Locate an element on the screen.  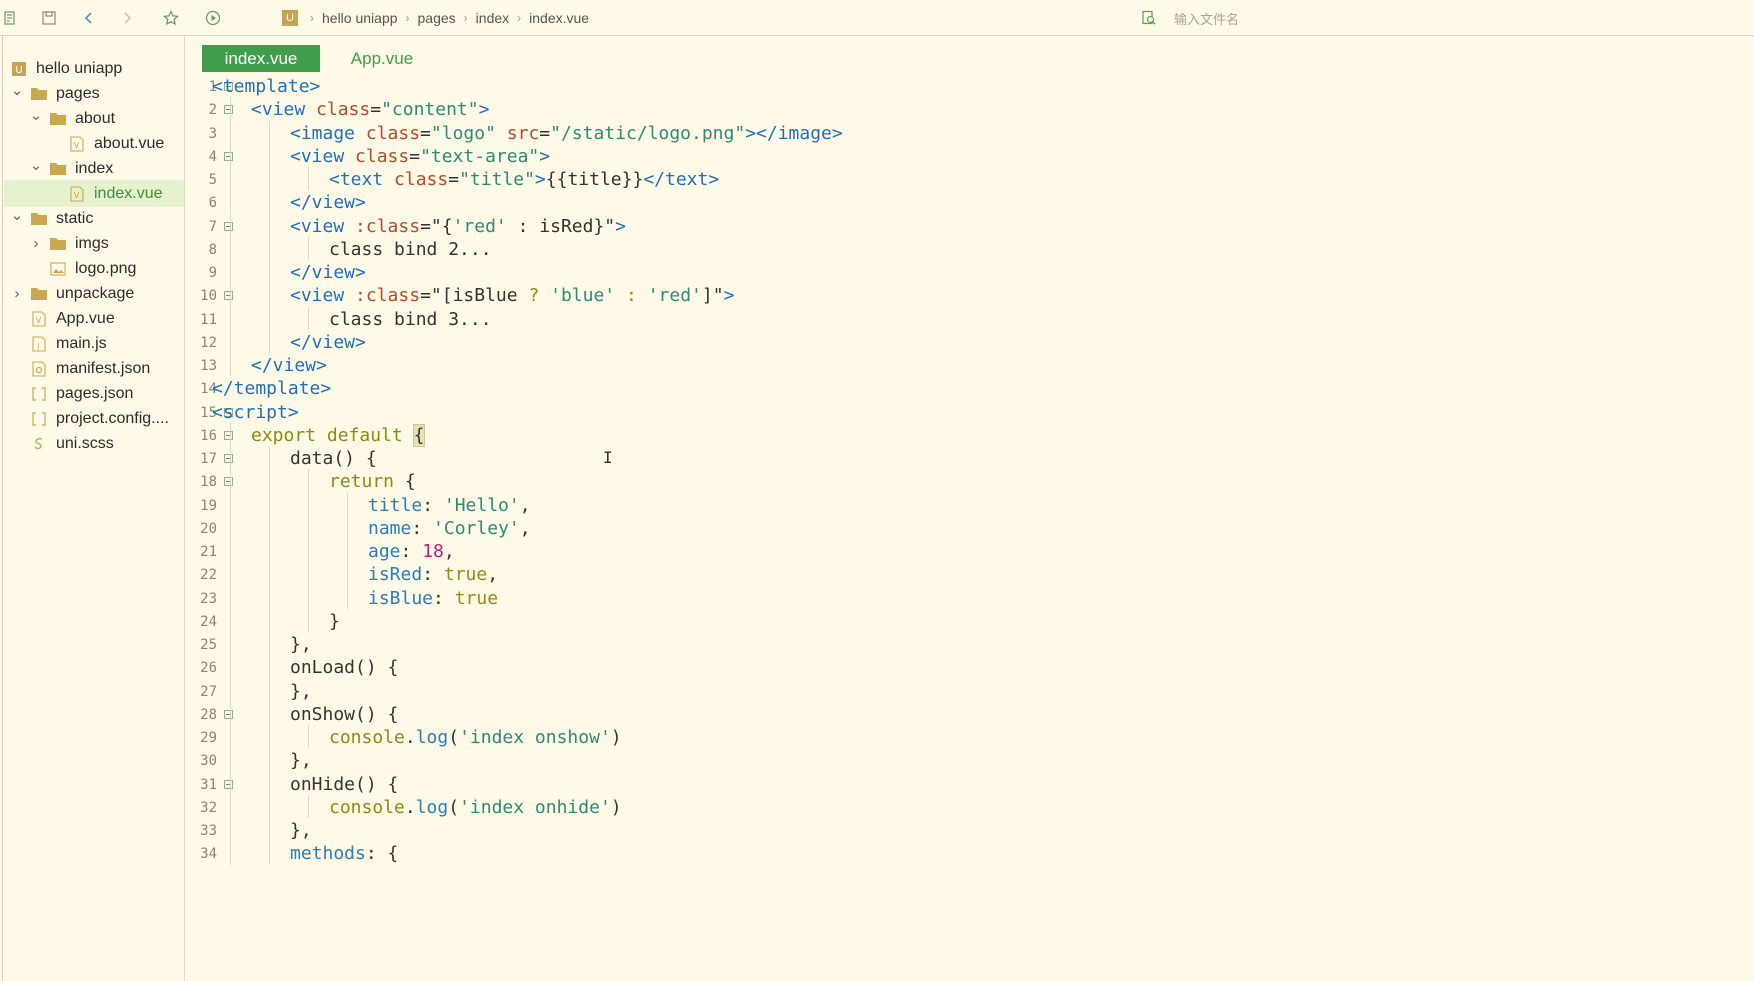
sidebar-item-app-vue: V App.vue is located at coordinates (94, 318).